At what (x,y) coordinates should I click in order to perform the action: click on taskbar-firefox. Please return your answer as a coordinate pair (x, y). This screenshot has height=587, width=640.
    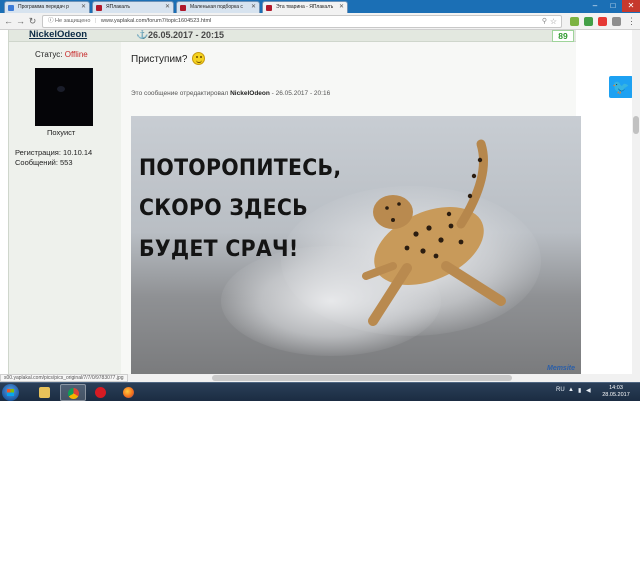
    Looking at the image, I should click on (129, 392).